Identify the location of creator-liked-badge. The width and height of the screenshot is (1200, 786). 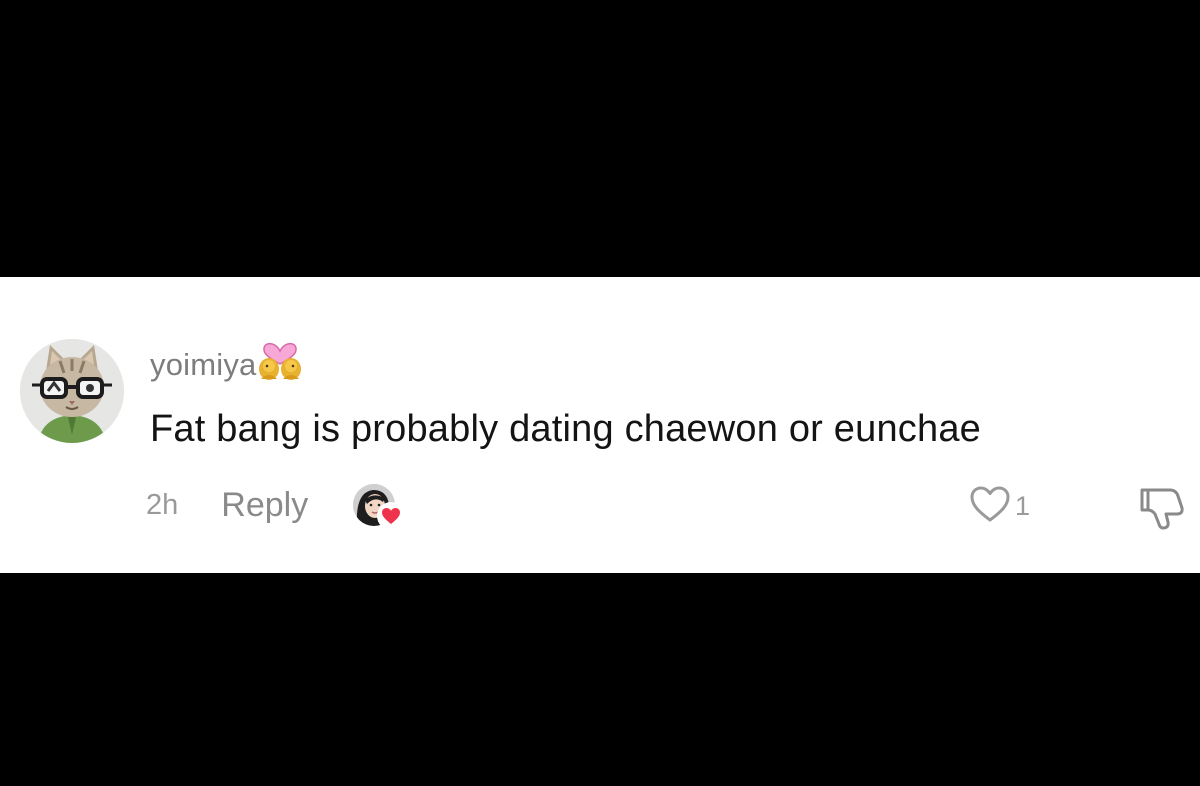
(381, 505).